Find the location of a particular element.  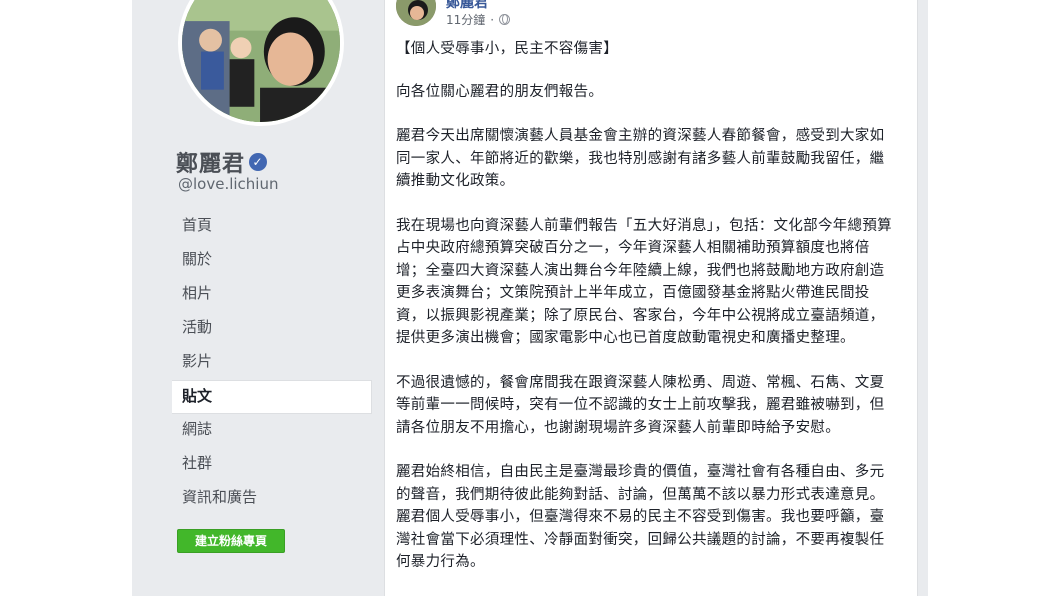

verified-badge-icon: ✓ is located at coordinates (258, 162).